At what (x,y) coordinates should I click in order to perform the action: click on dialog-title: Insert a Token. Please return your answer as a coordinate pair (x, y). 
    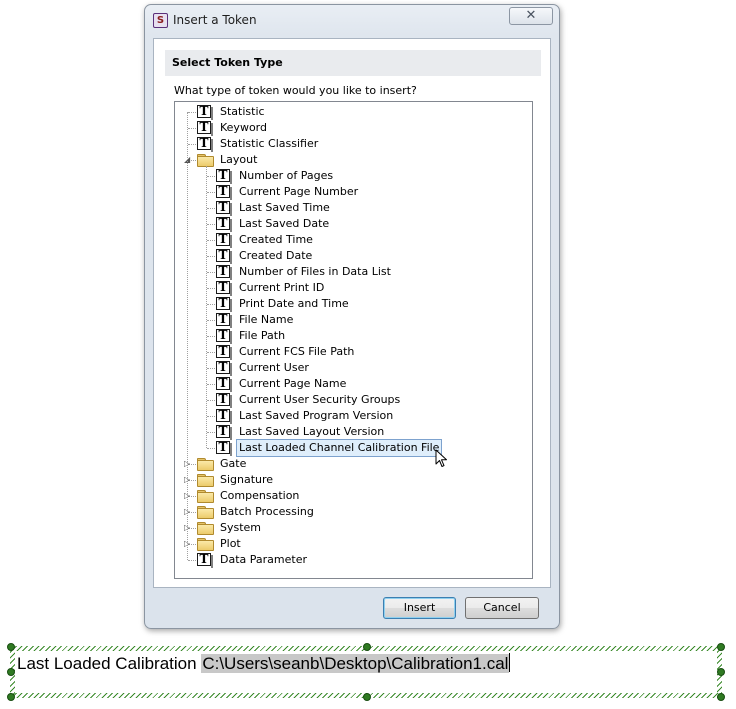
    Looking at the image, I should click on (215, 20).